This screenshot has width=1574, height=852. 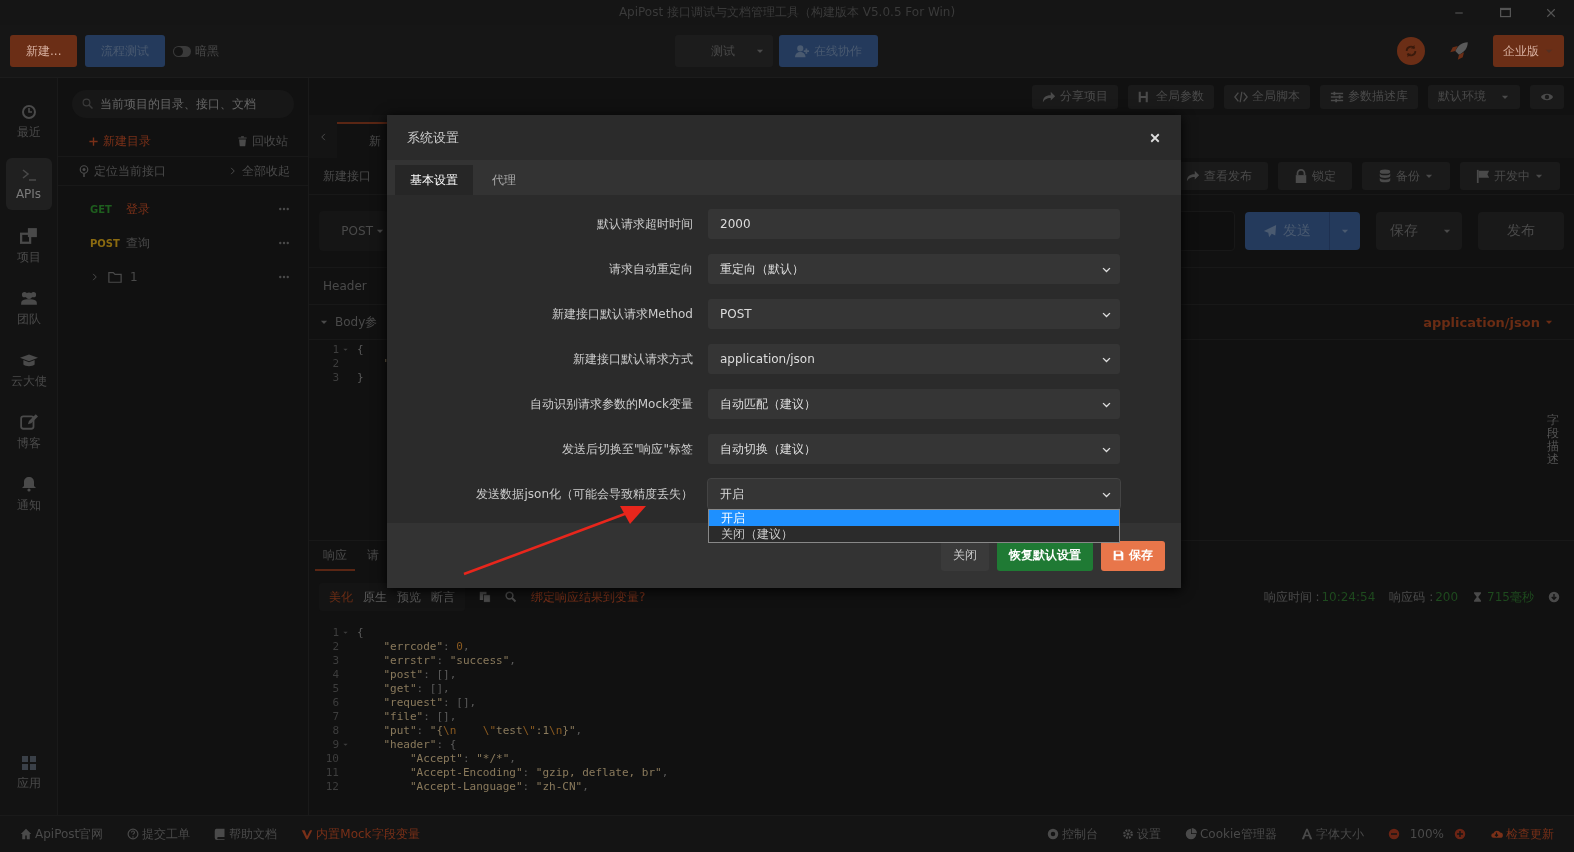 What do you see at coordinates (914, 404) in the screenshot?
I see `select-field: 自动匹配（建议）` at bounding box center [914, 404].